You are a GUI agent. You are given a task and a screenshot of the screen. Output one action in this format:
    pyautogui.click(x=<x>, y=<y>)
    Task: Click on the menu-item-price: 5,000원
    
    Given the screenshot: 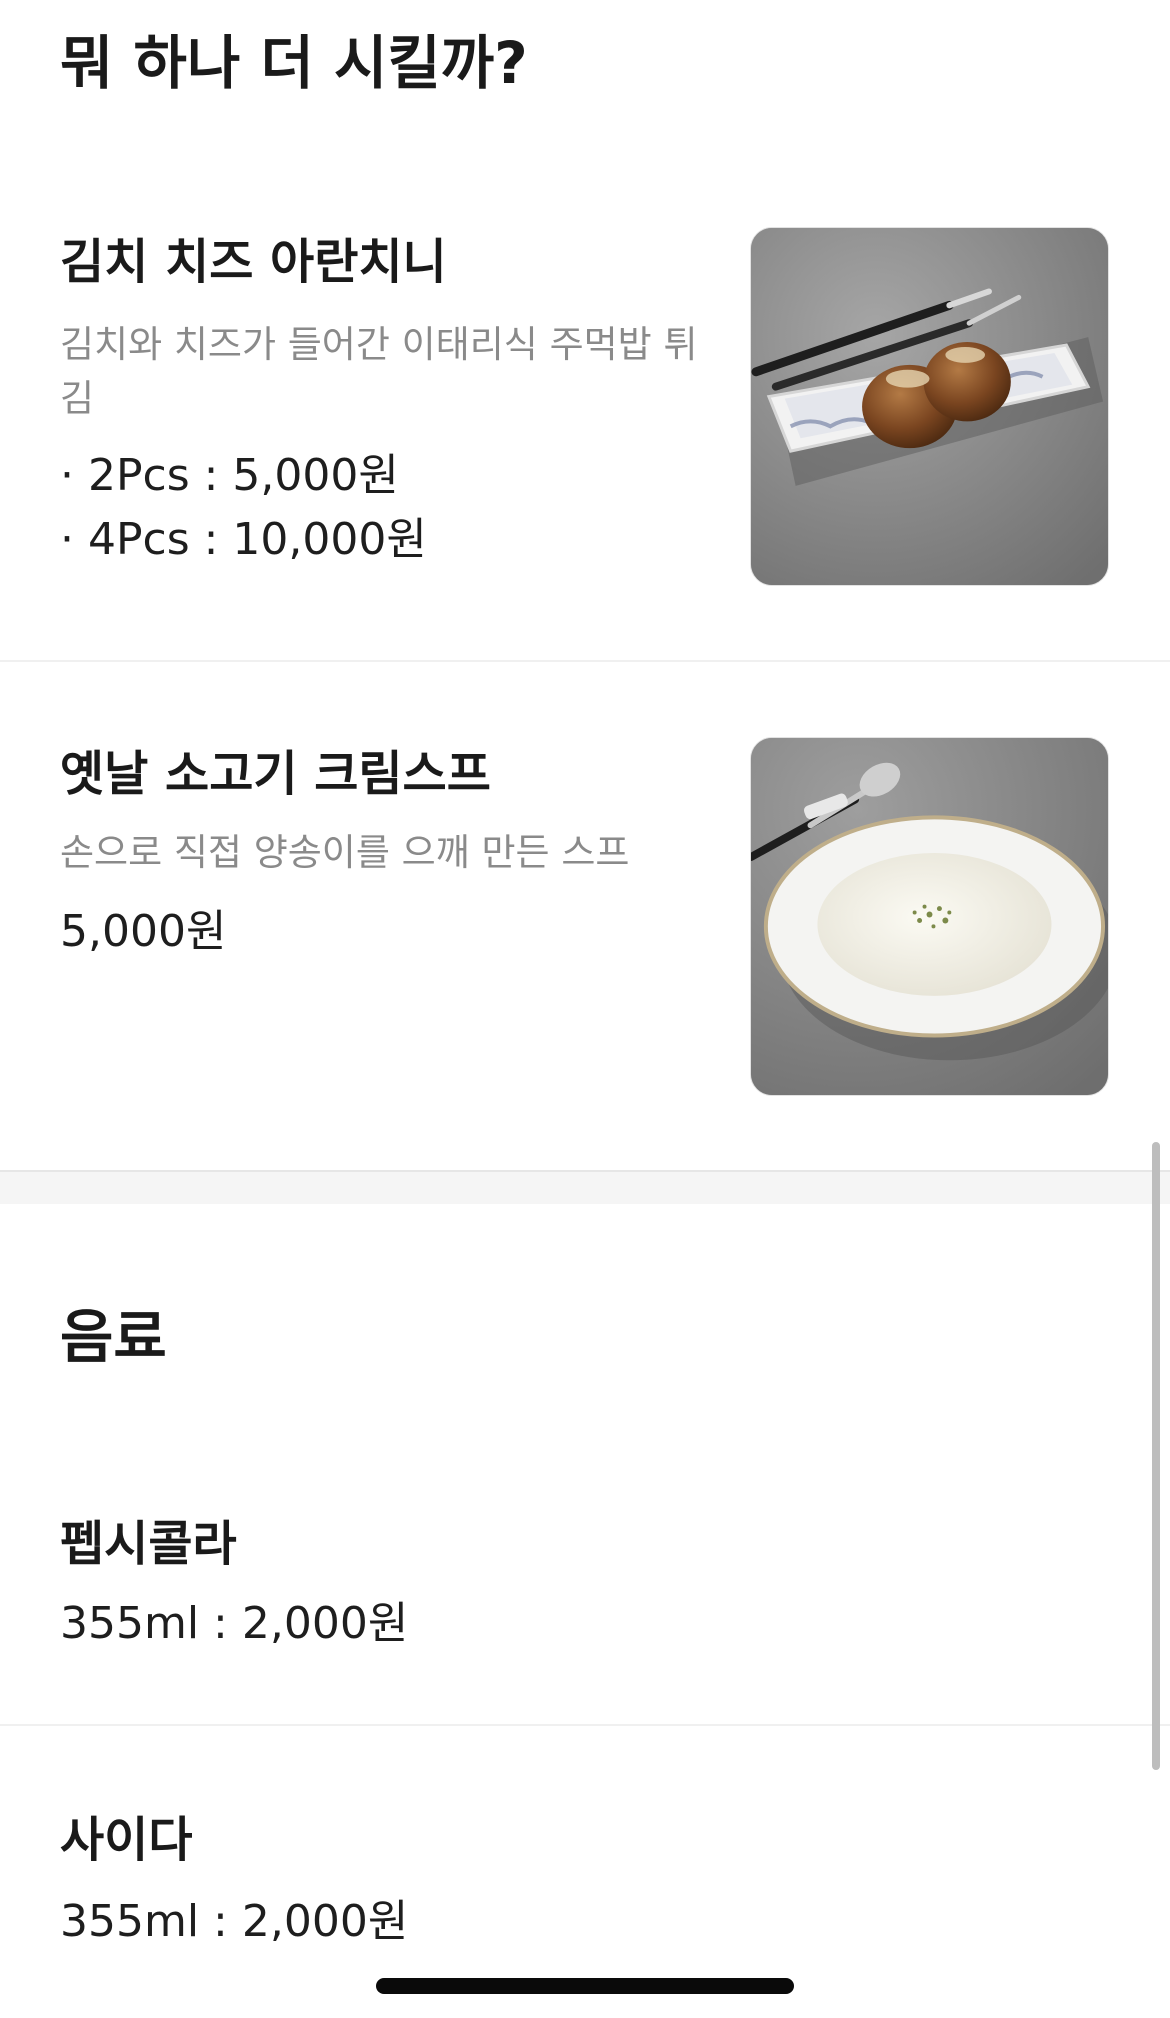 What is the action you would take?
    pyautogui.click(x=143, y=931)
    